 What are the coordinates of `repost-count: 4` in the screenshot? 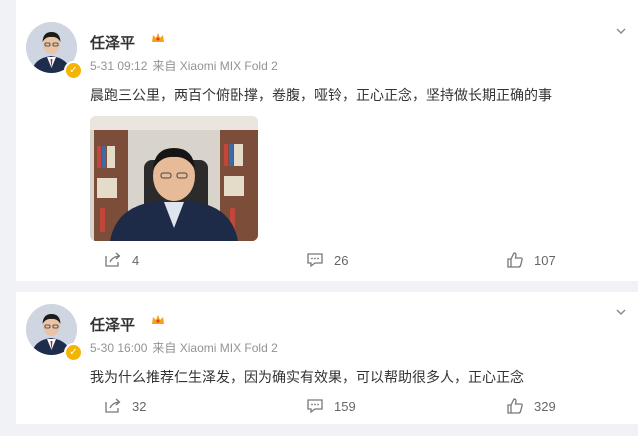 It's located at (136, 260).